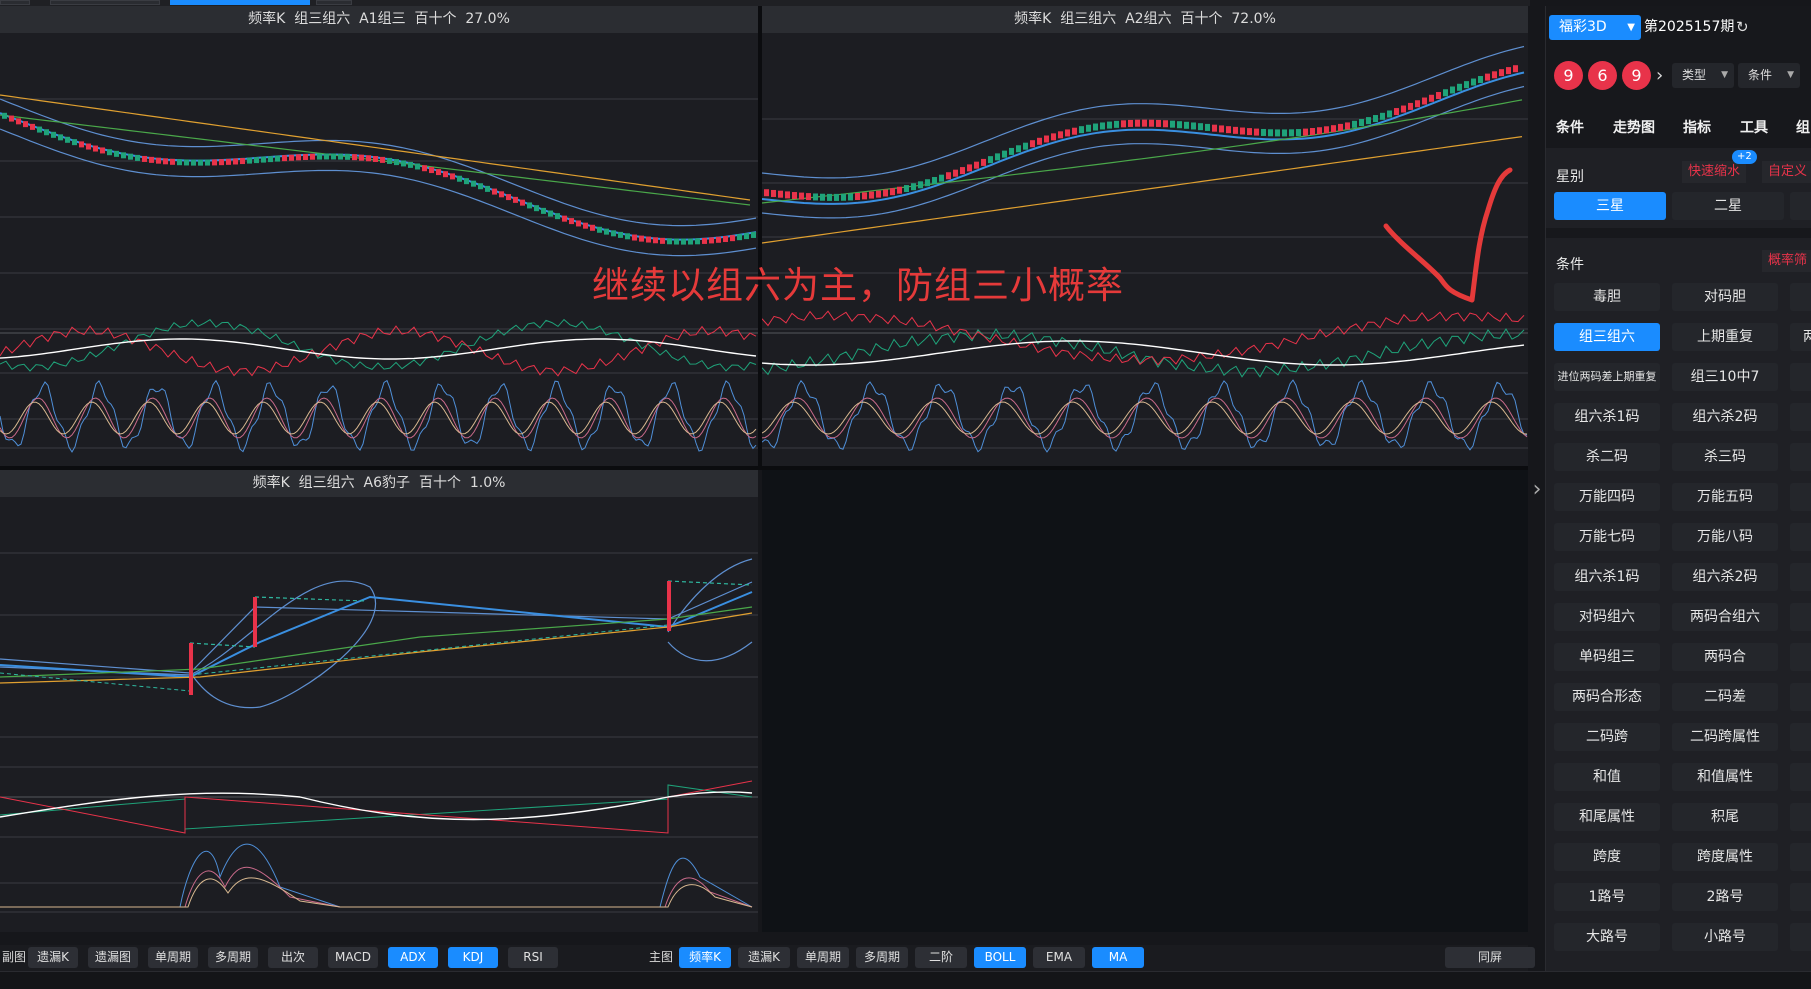 This screenshot has height=989, width=1811. Describe the element at coordinates (240, 2) in the screenshot. I see `top-tab-active` at that location.